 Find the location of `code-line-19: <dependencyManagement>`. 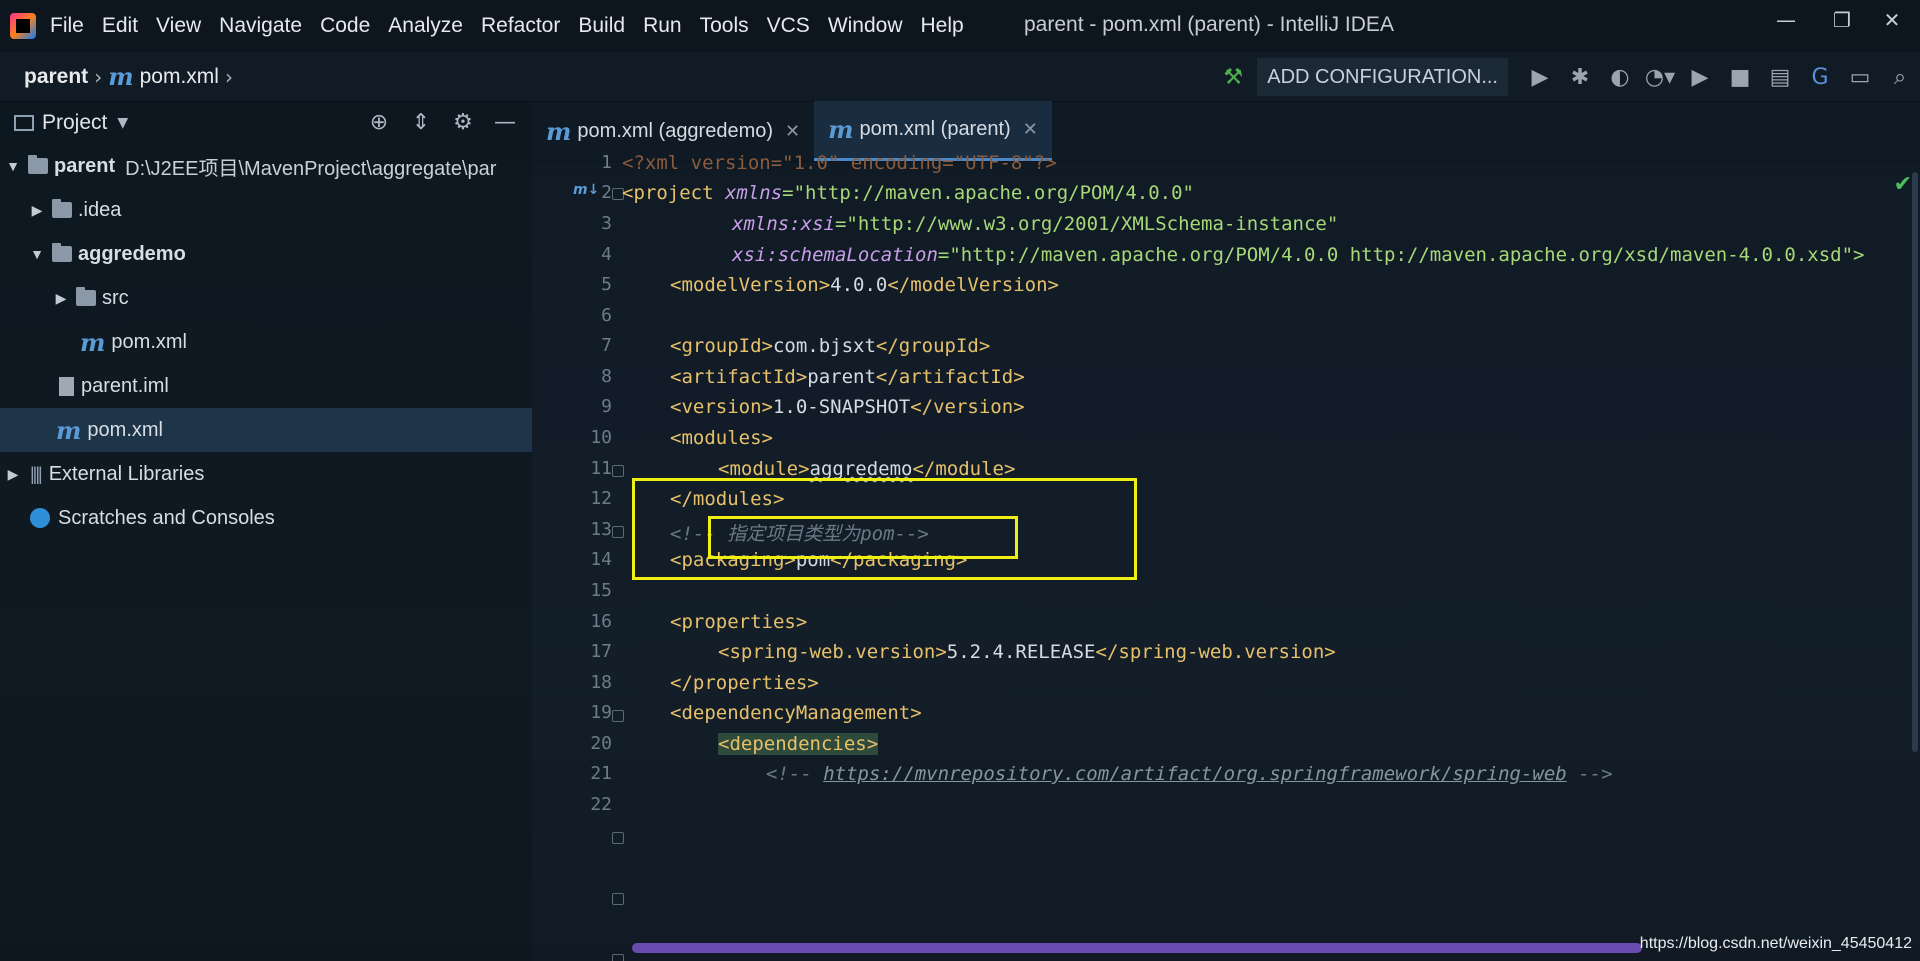

code-line-19: <dependencyManagement> is located at coordinates (796, 713).